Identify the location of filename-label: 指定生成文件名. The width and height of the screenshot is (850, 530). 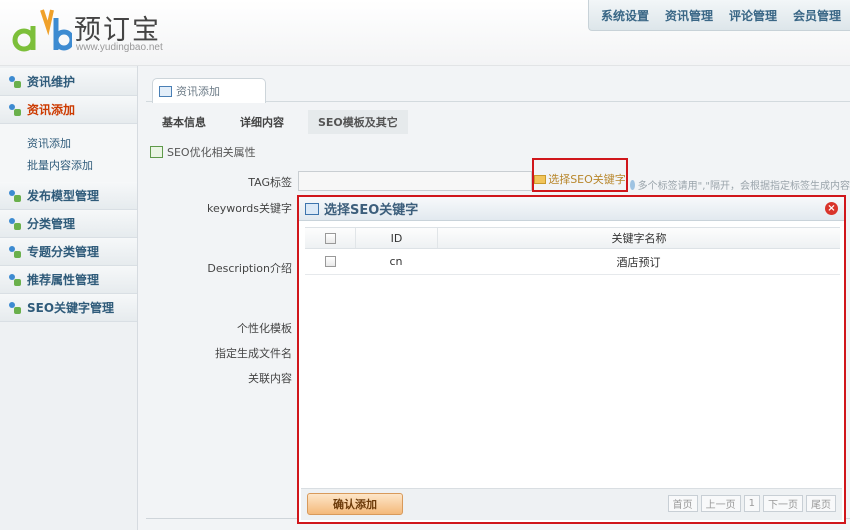
(253, 353).